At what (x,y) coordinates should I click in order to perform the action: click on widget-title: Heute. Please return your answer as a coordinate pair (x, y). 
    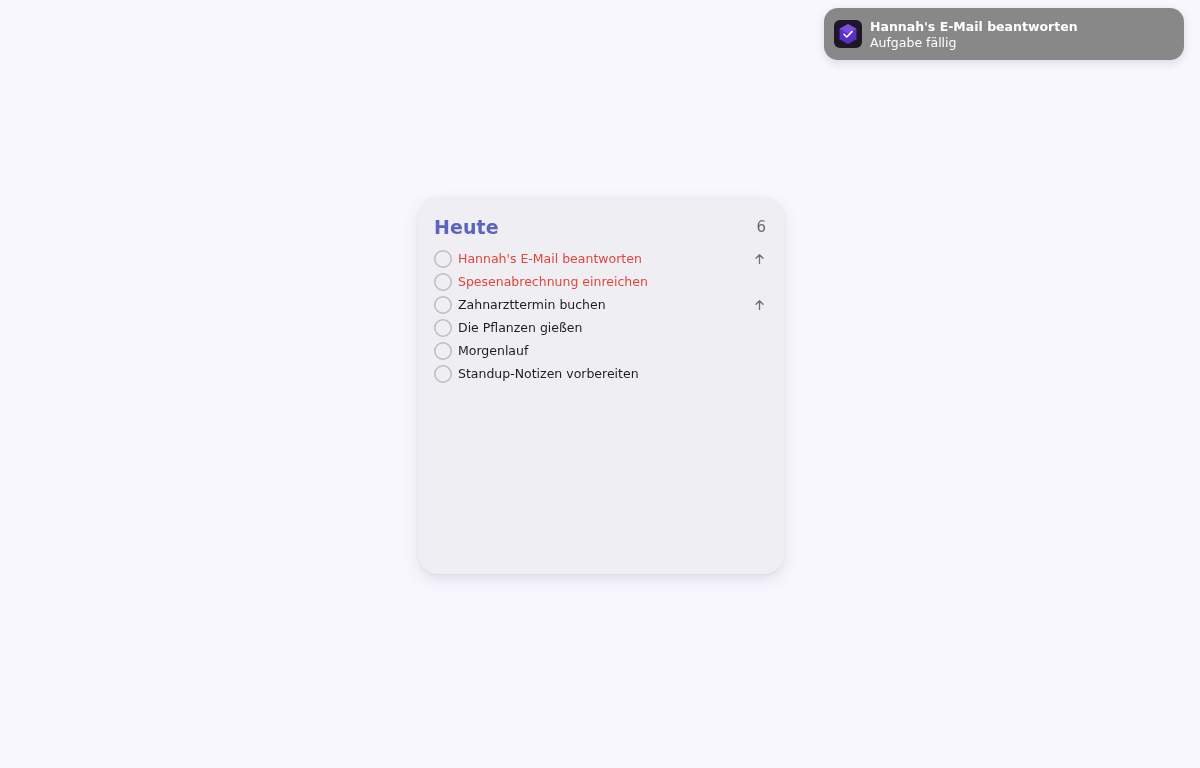
    Looking at the image, I should click on (466, 227).